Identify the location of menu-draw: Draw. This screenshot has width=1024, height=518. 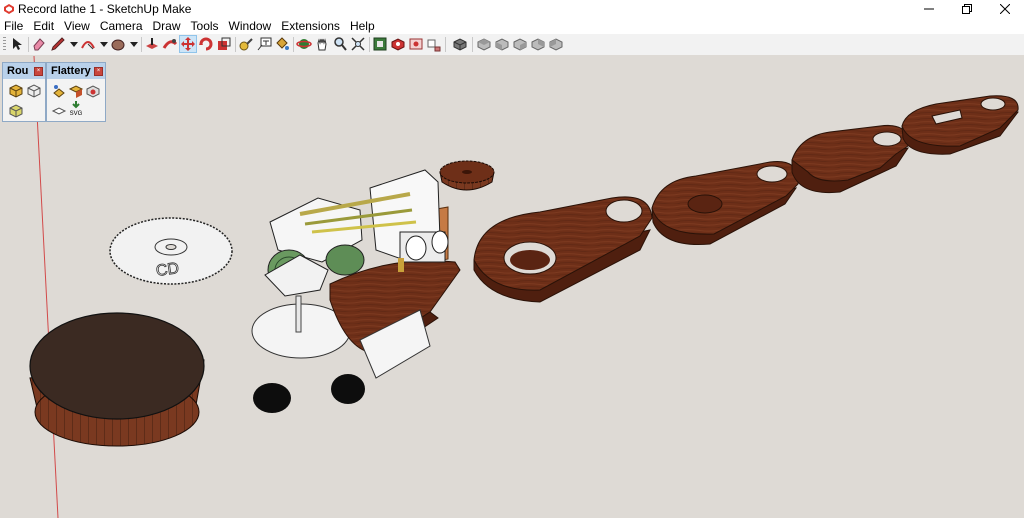
(167, 26).